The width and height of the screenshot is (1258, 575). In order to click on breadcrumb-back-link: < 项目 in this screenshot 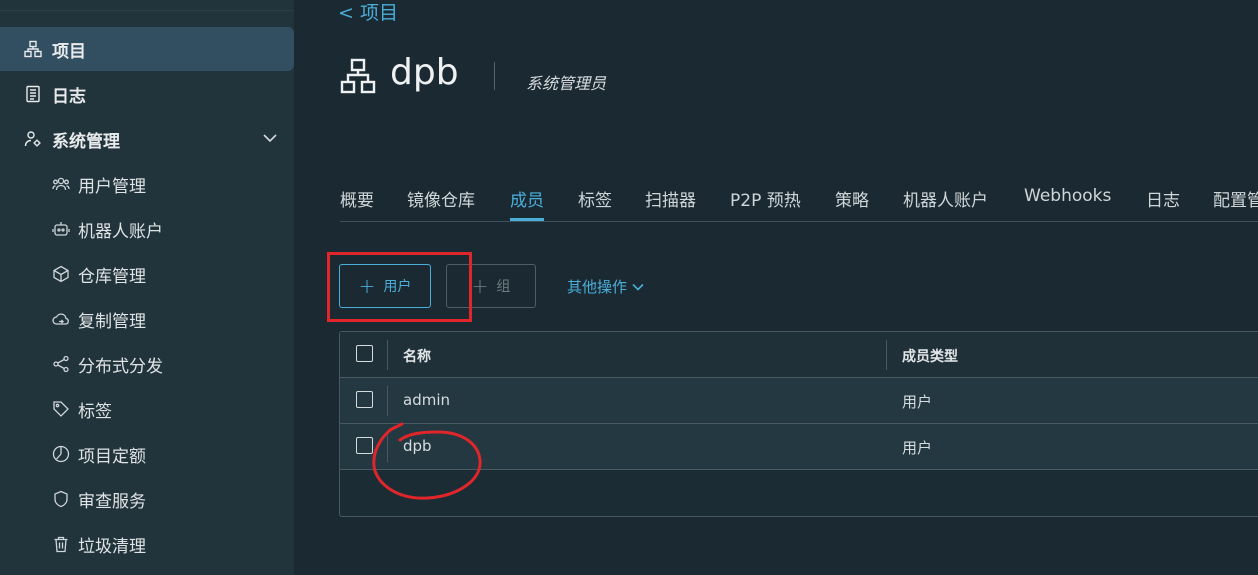, I will do `click(368, 12)`.